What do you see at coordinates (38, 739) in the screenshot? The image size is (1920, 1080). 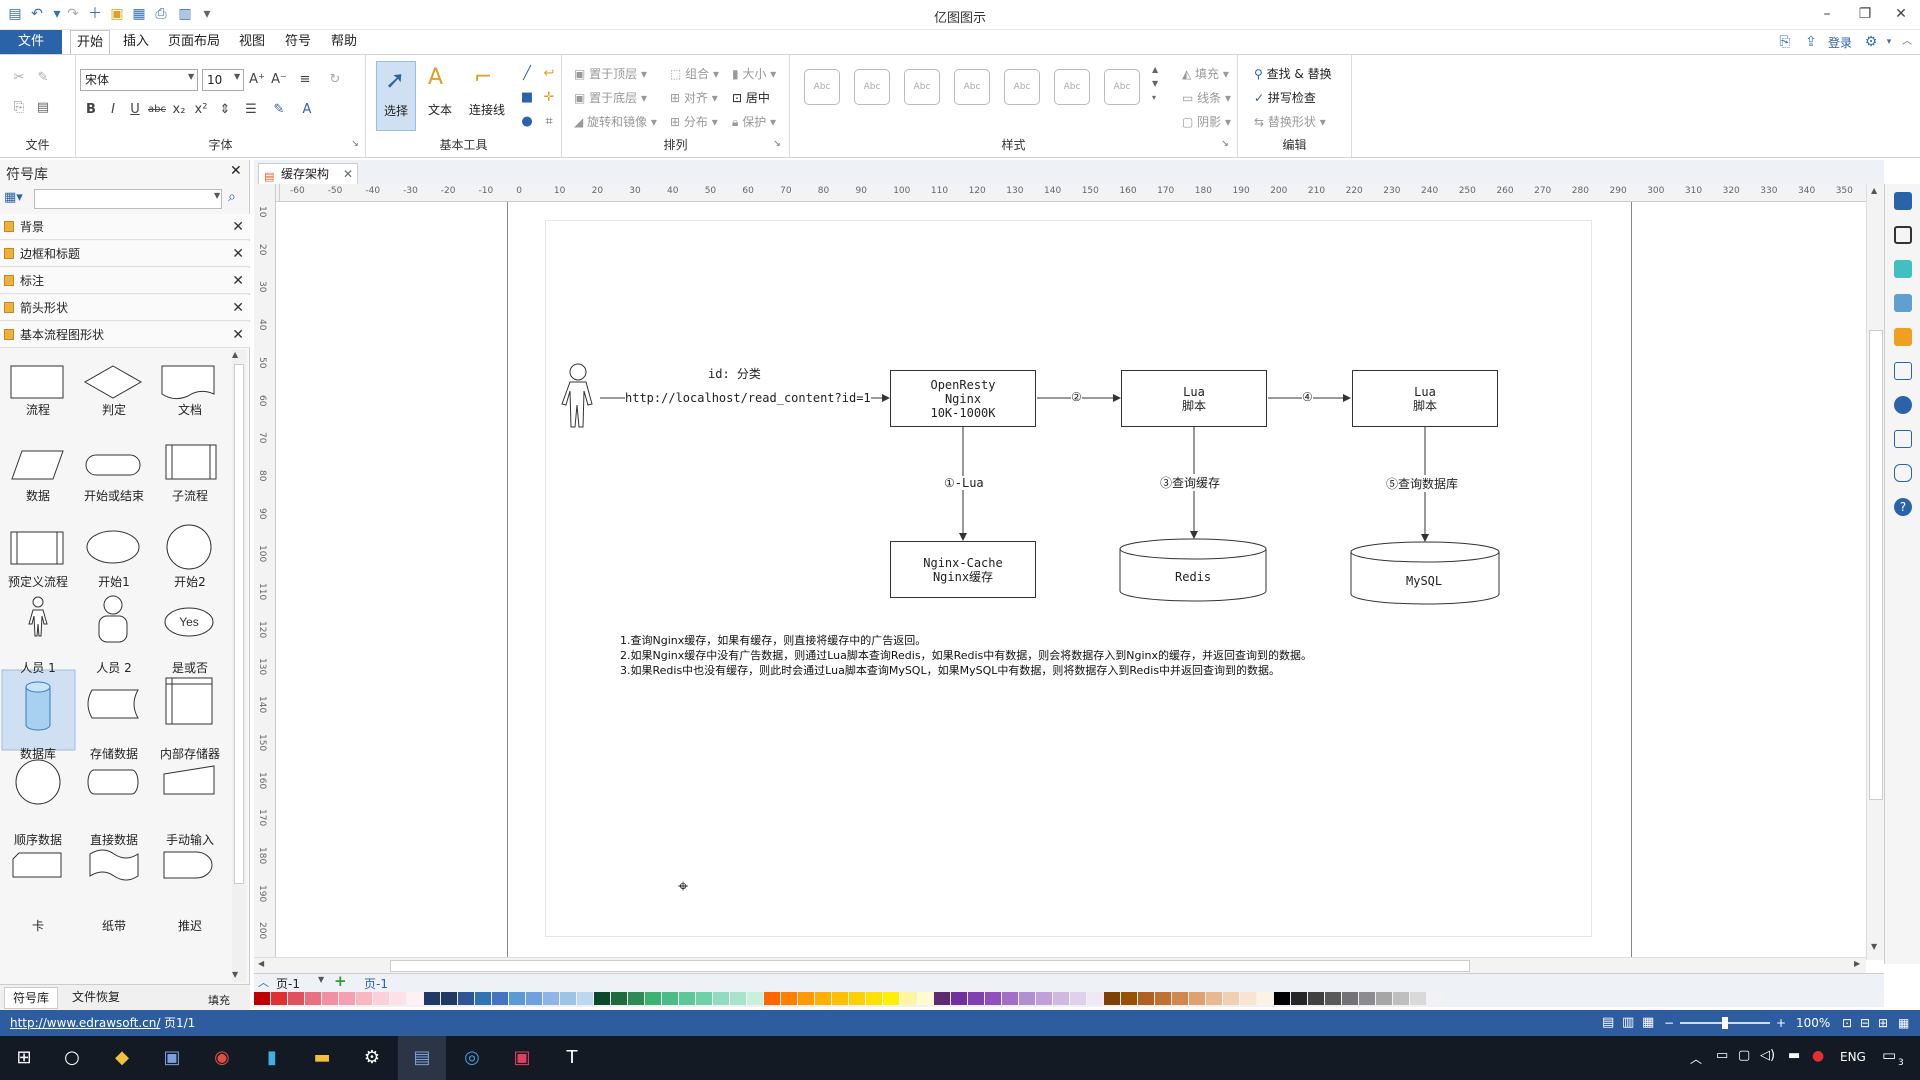 I see `shape-database: 数据库` at bounding box center [38, 739].